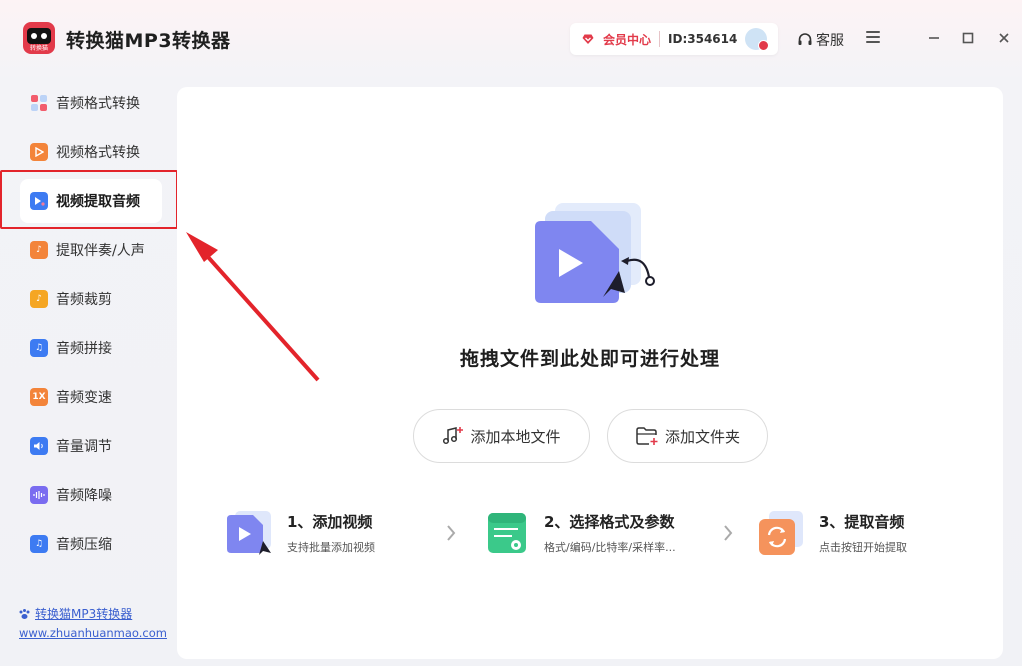 The image size is (1022, 666). What do you see at coordinates (39, 446) in the screenshot?
I see `volume-icon` at bounding box center [39, 446].